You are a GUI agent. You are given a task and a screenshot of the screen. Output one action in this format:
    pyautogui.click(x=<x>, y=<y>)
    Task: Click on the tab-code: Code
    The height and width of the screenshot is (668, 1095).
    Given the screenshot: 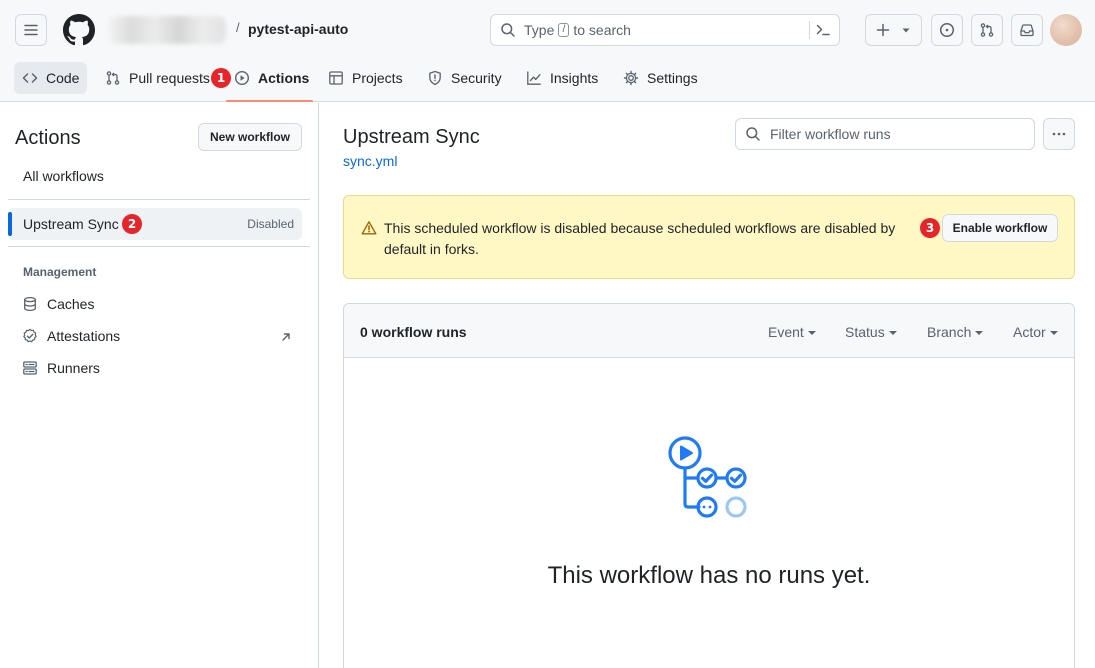 What is the action you would take?
    pyautogui.click(x=51, y=78)
    